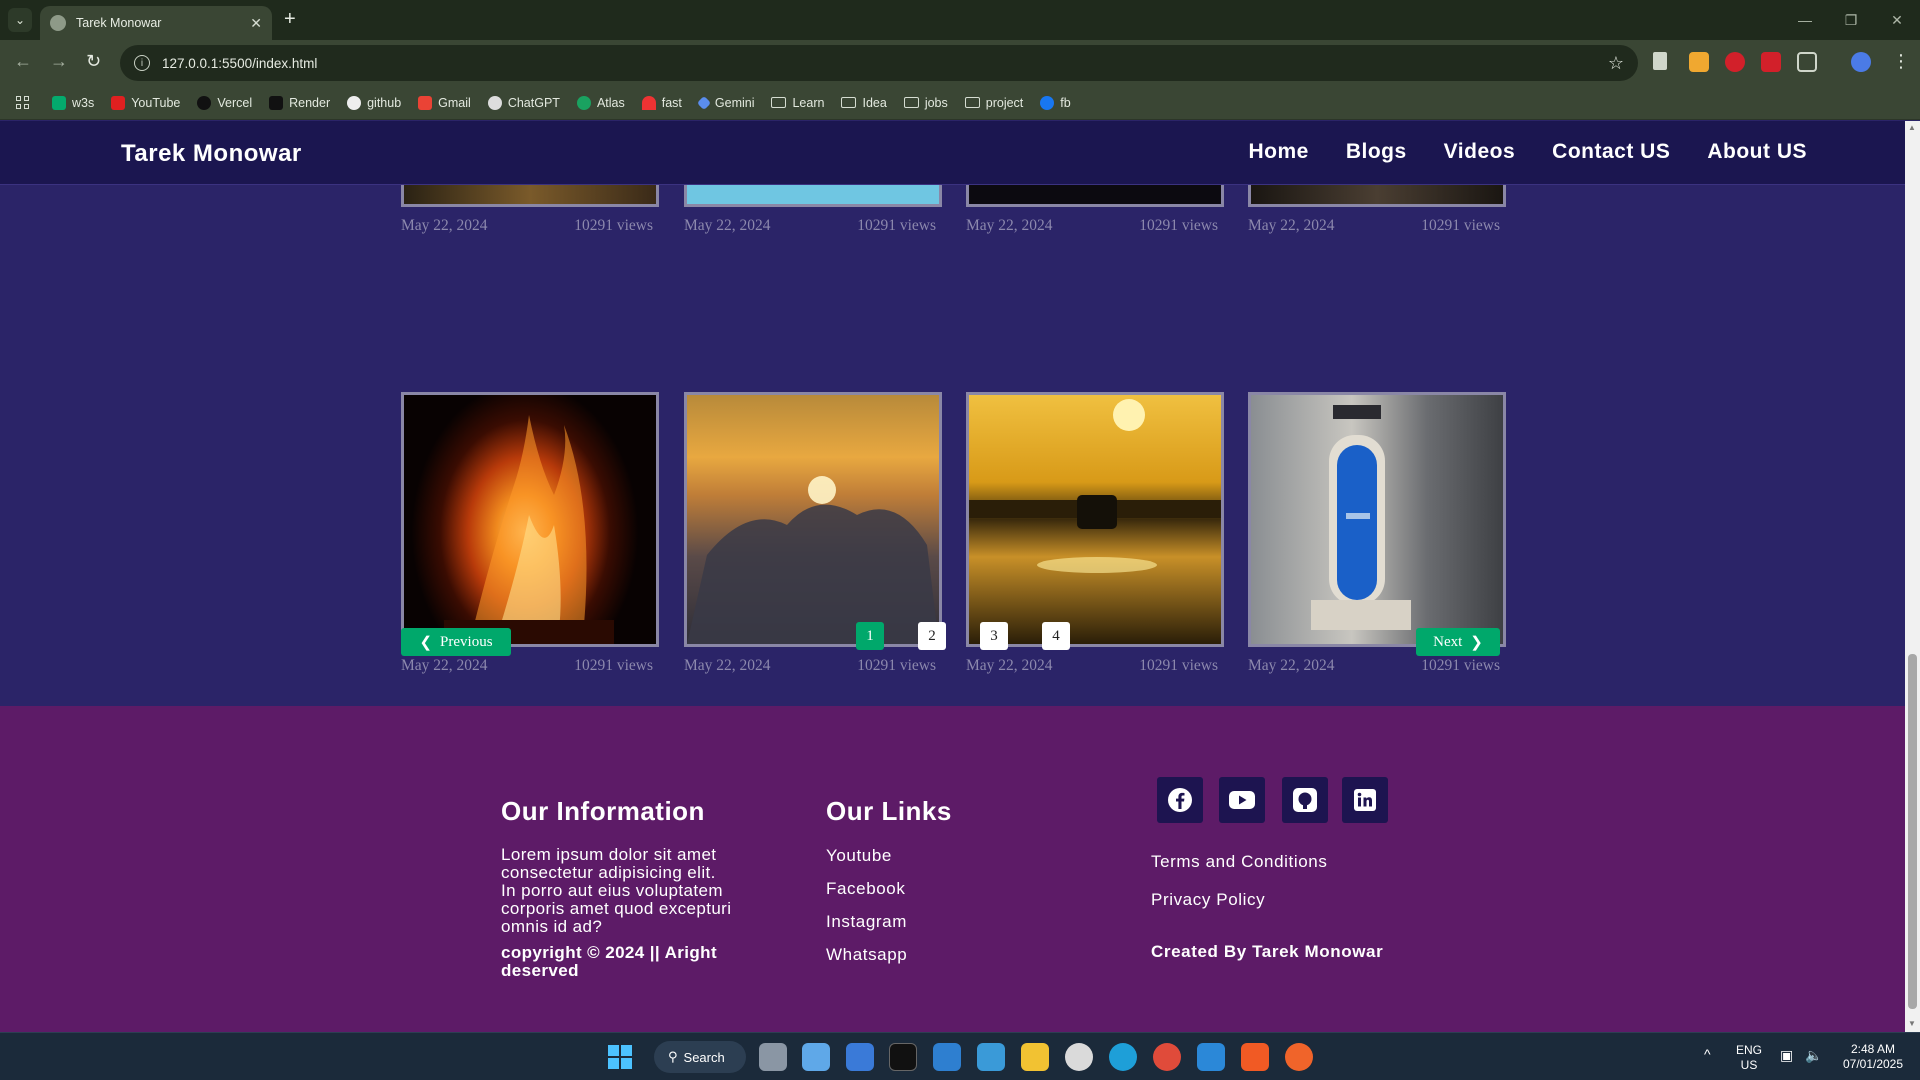 Image resolution: width=1920 pixels, height=1080 pixels. Describe the element at coordinates (142, 63) in the screenshot. I see `site-info-icon: i` at that location.